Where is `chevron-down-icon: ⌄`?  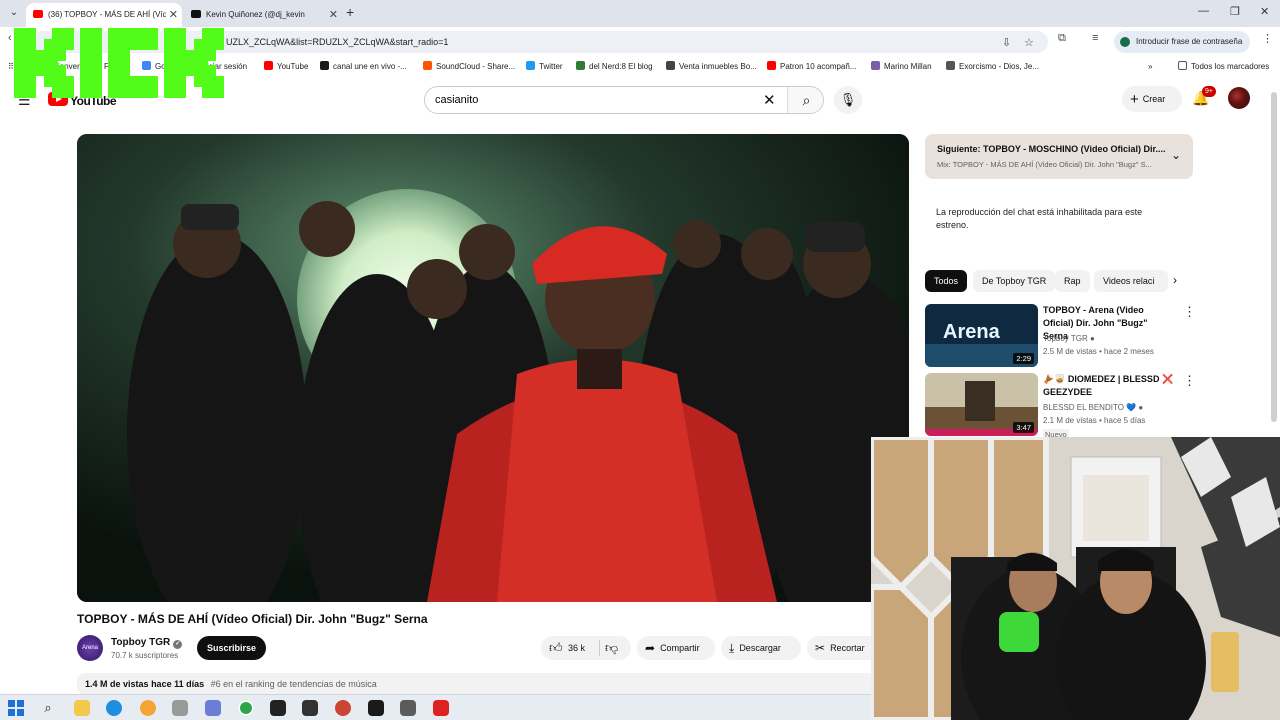
chevron-down-icon: ⌄ is located at coordinates (1176, 155).